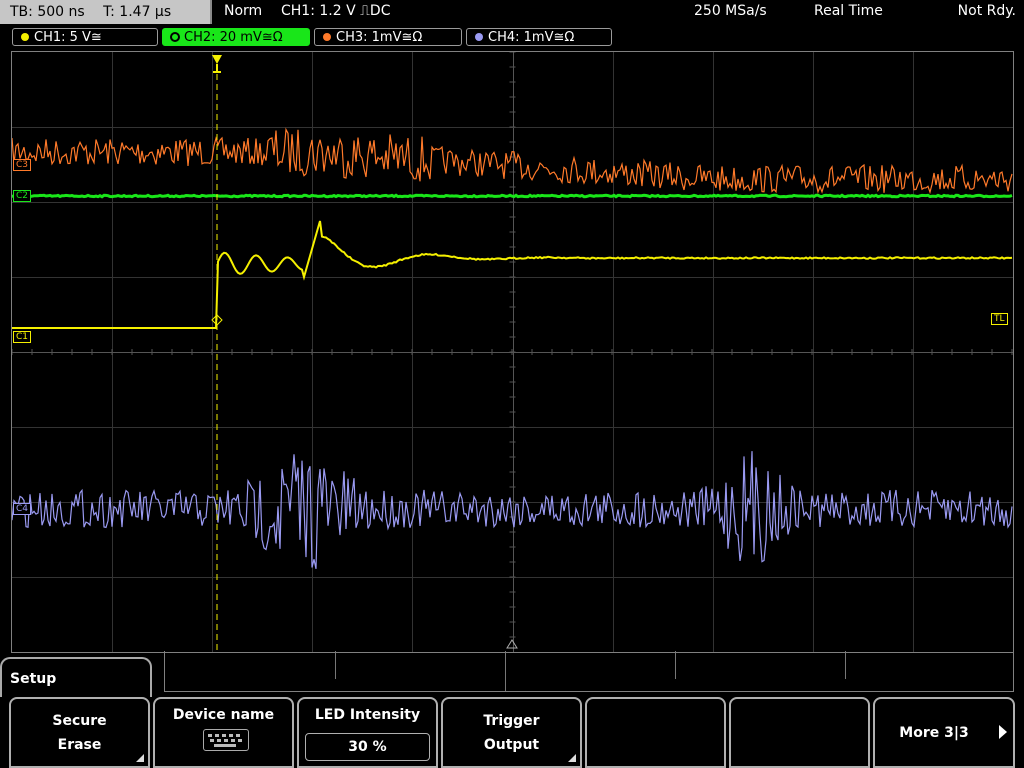 This screenshot has width=1024, height=768. What do you see at coordinates (511, 732) in the screenshot?
I see `trigger-output-button: Trigger Output` at bounding box center [511, 732].